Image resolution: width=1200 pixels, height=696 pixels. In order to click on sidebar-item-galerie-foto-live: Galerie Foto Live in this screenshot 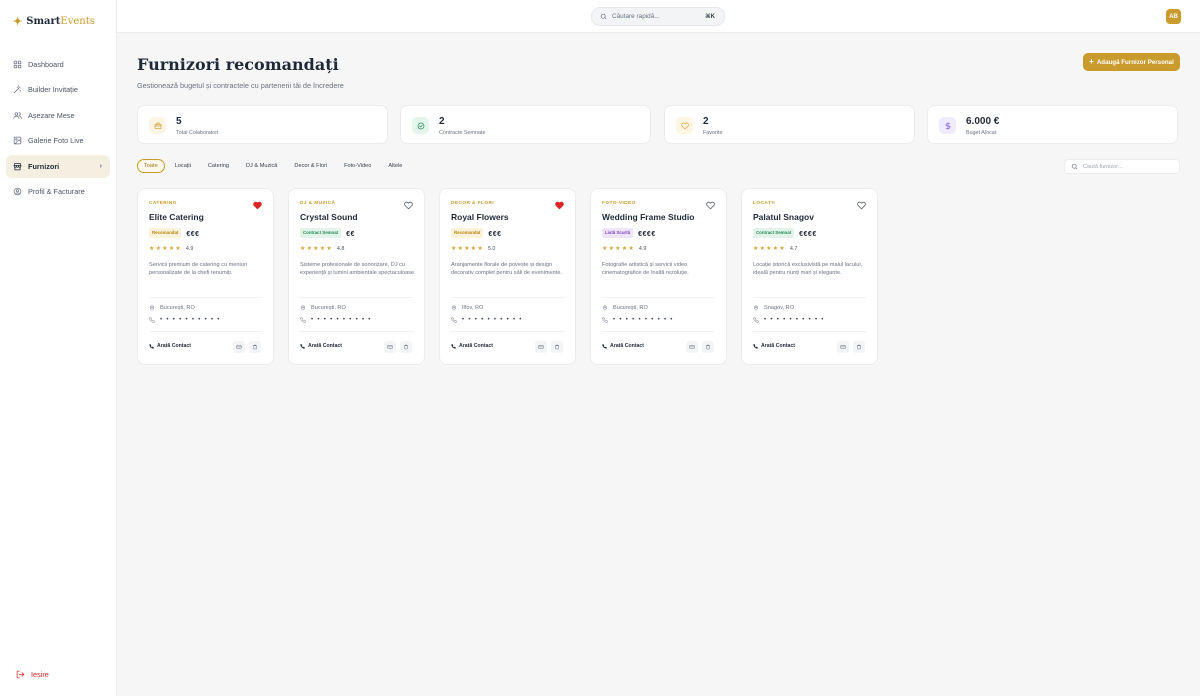, I will do `click(58, 140)`.